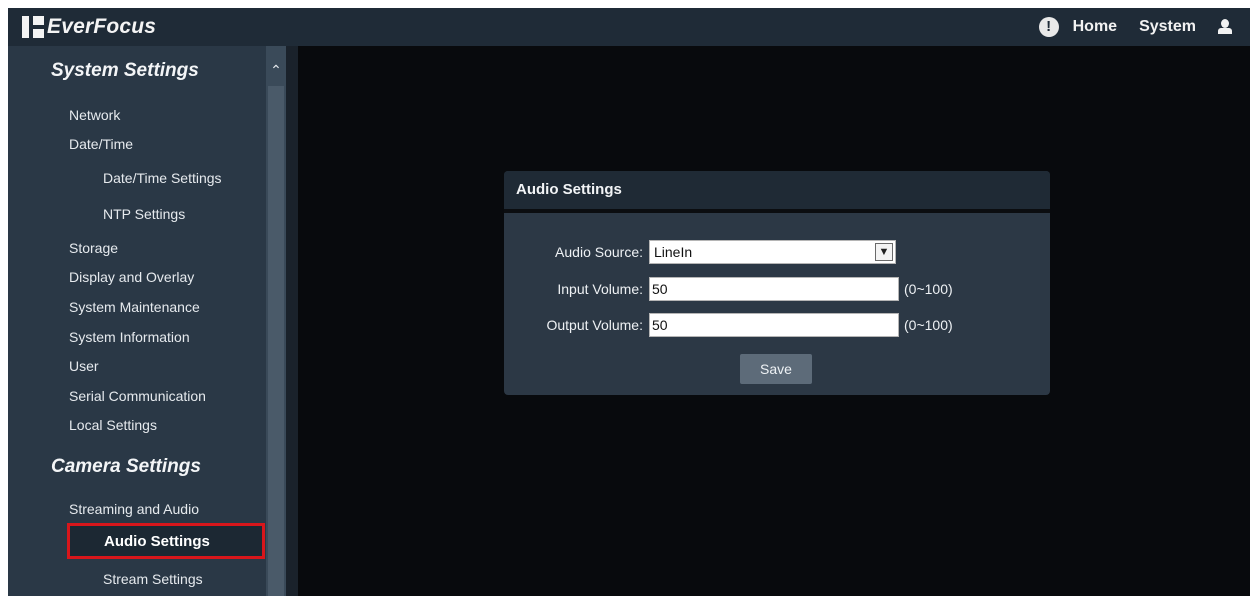  Describe the element at coordinates (772, 252) in the screenshot. I see `audio-source-select: LineIn ▼` at that location.